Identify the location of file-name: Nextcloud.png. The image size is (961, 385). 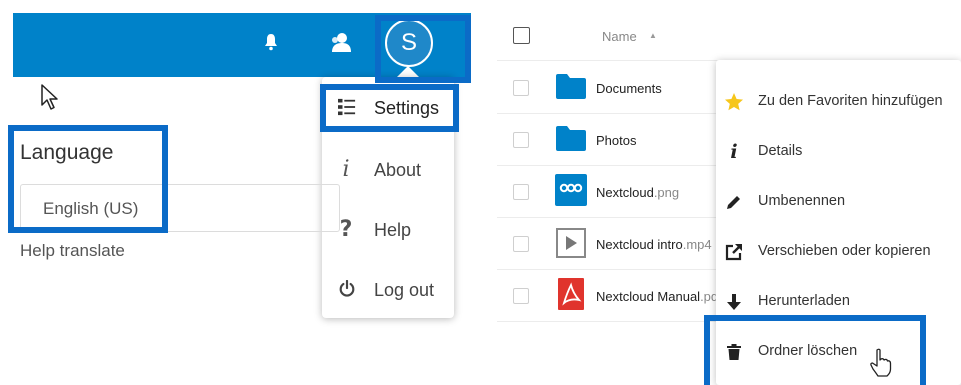
(638, 192).